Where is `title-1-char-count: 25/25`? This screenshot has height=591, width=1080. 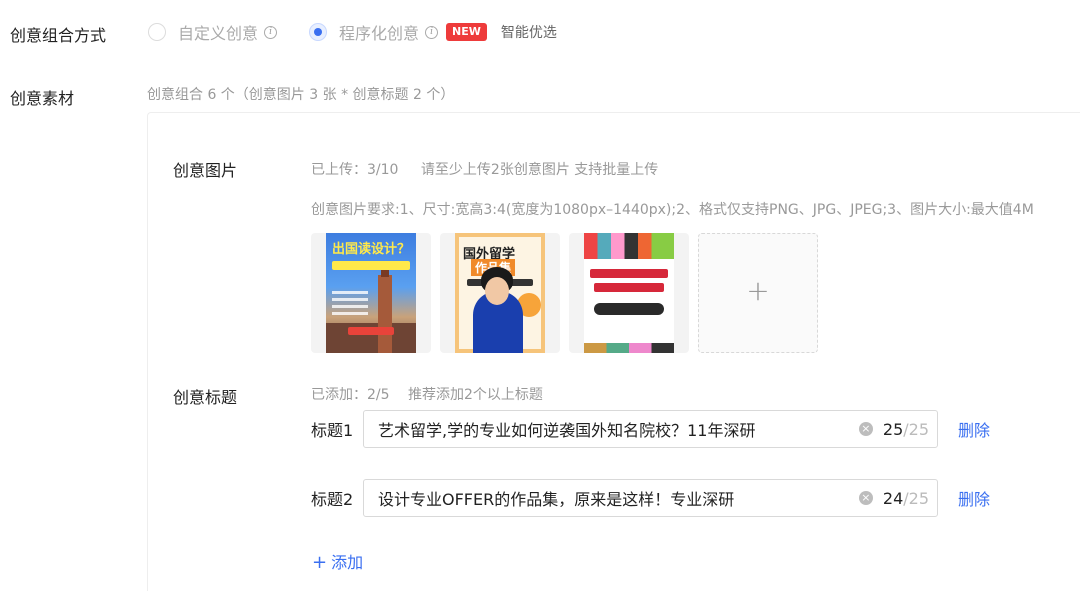 title-1-char-count: 25/25 is located at coordinates (905, 429).